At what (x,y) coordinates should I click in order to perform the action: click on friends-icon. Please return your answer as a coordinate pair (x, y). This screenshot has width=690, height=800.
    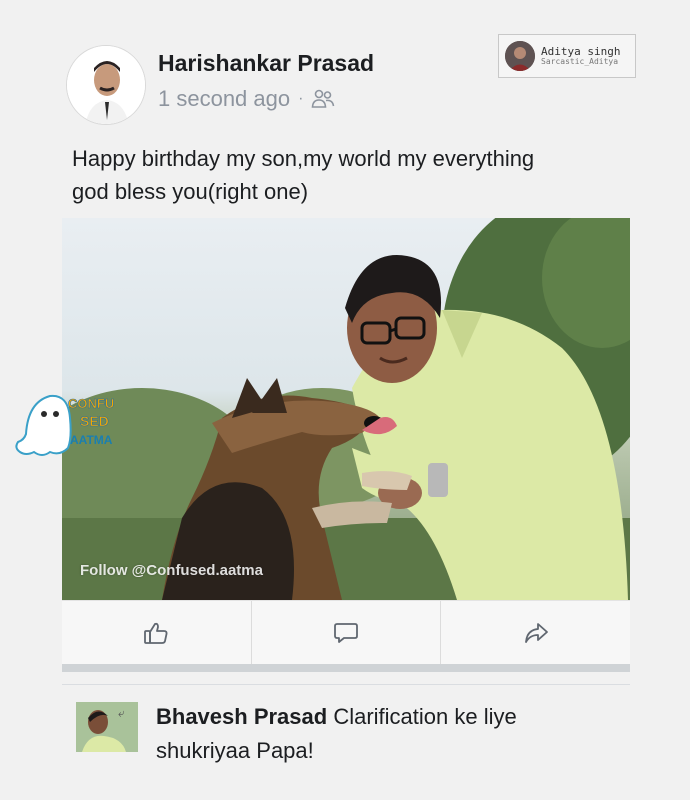
    Looking at the image, I should click on (323, 99).